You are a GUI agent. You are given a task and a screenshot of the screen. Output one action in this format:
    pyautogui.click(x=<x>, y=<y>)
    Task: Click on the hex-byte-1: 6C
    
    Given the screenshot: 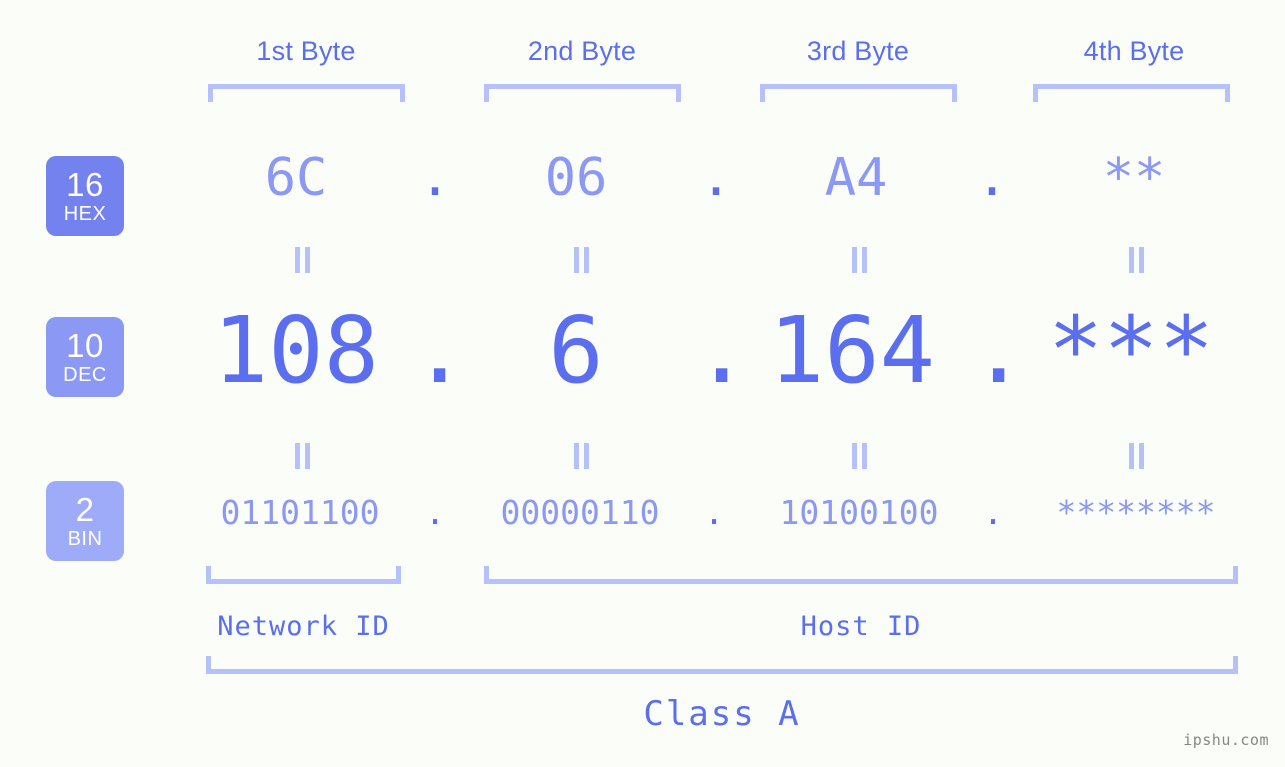 What is the action you would take?
    pyautogui.click(x=296, y=178)
    